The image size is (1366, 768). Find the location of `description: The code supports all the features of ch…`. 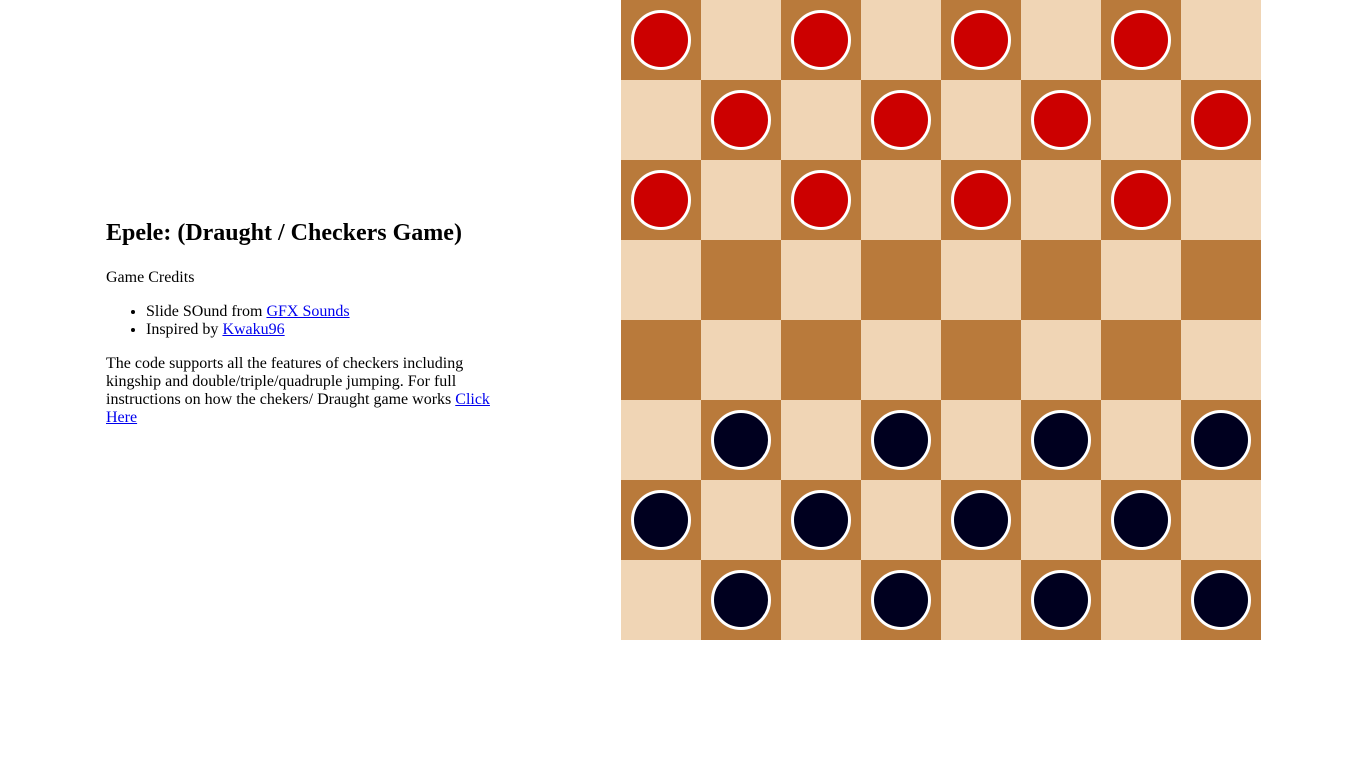

description: The code supports all the features of ch… is located at coordinates (306, 391).